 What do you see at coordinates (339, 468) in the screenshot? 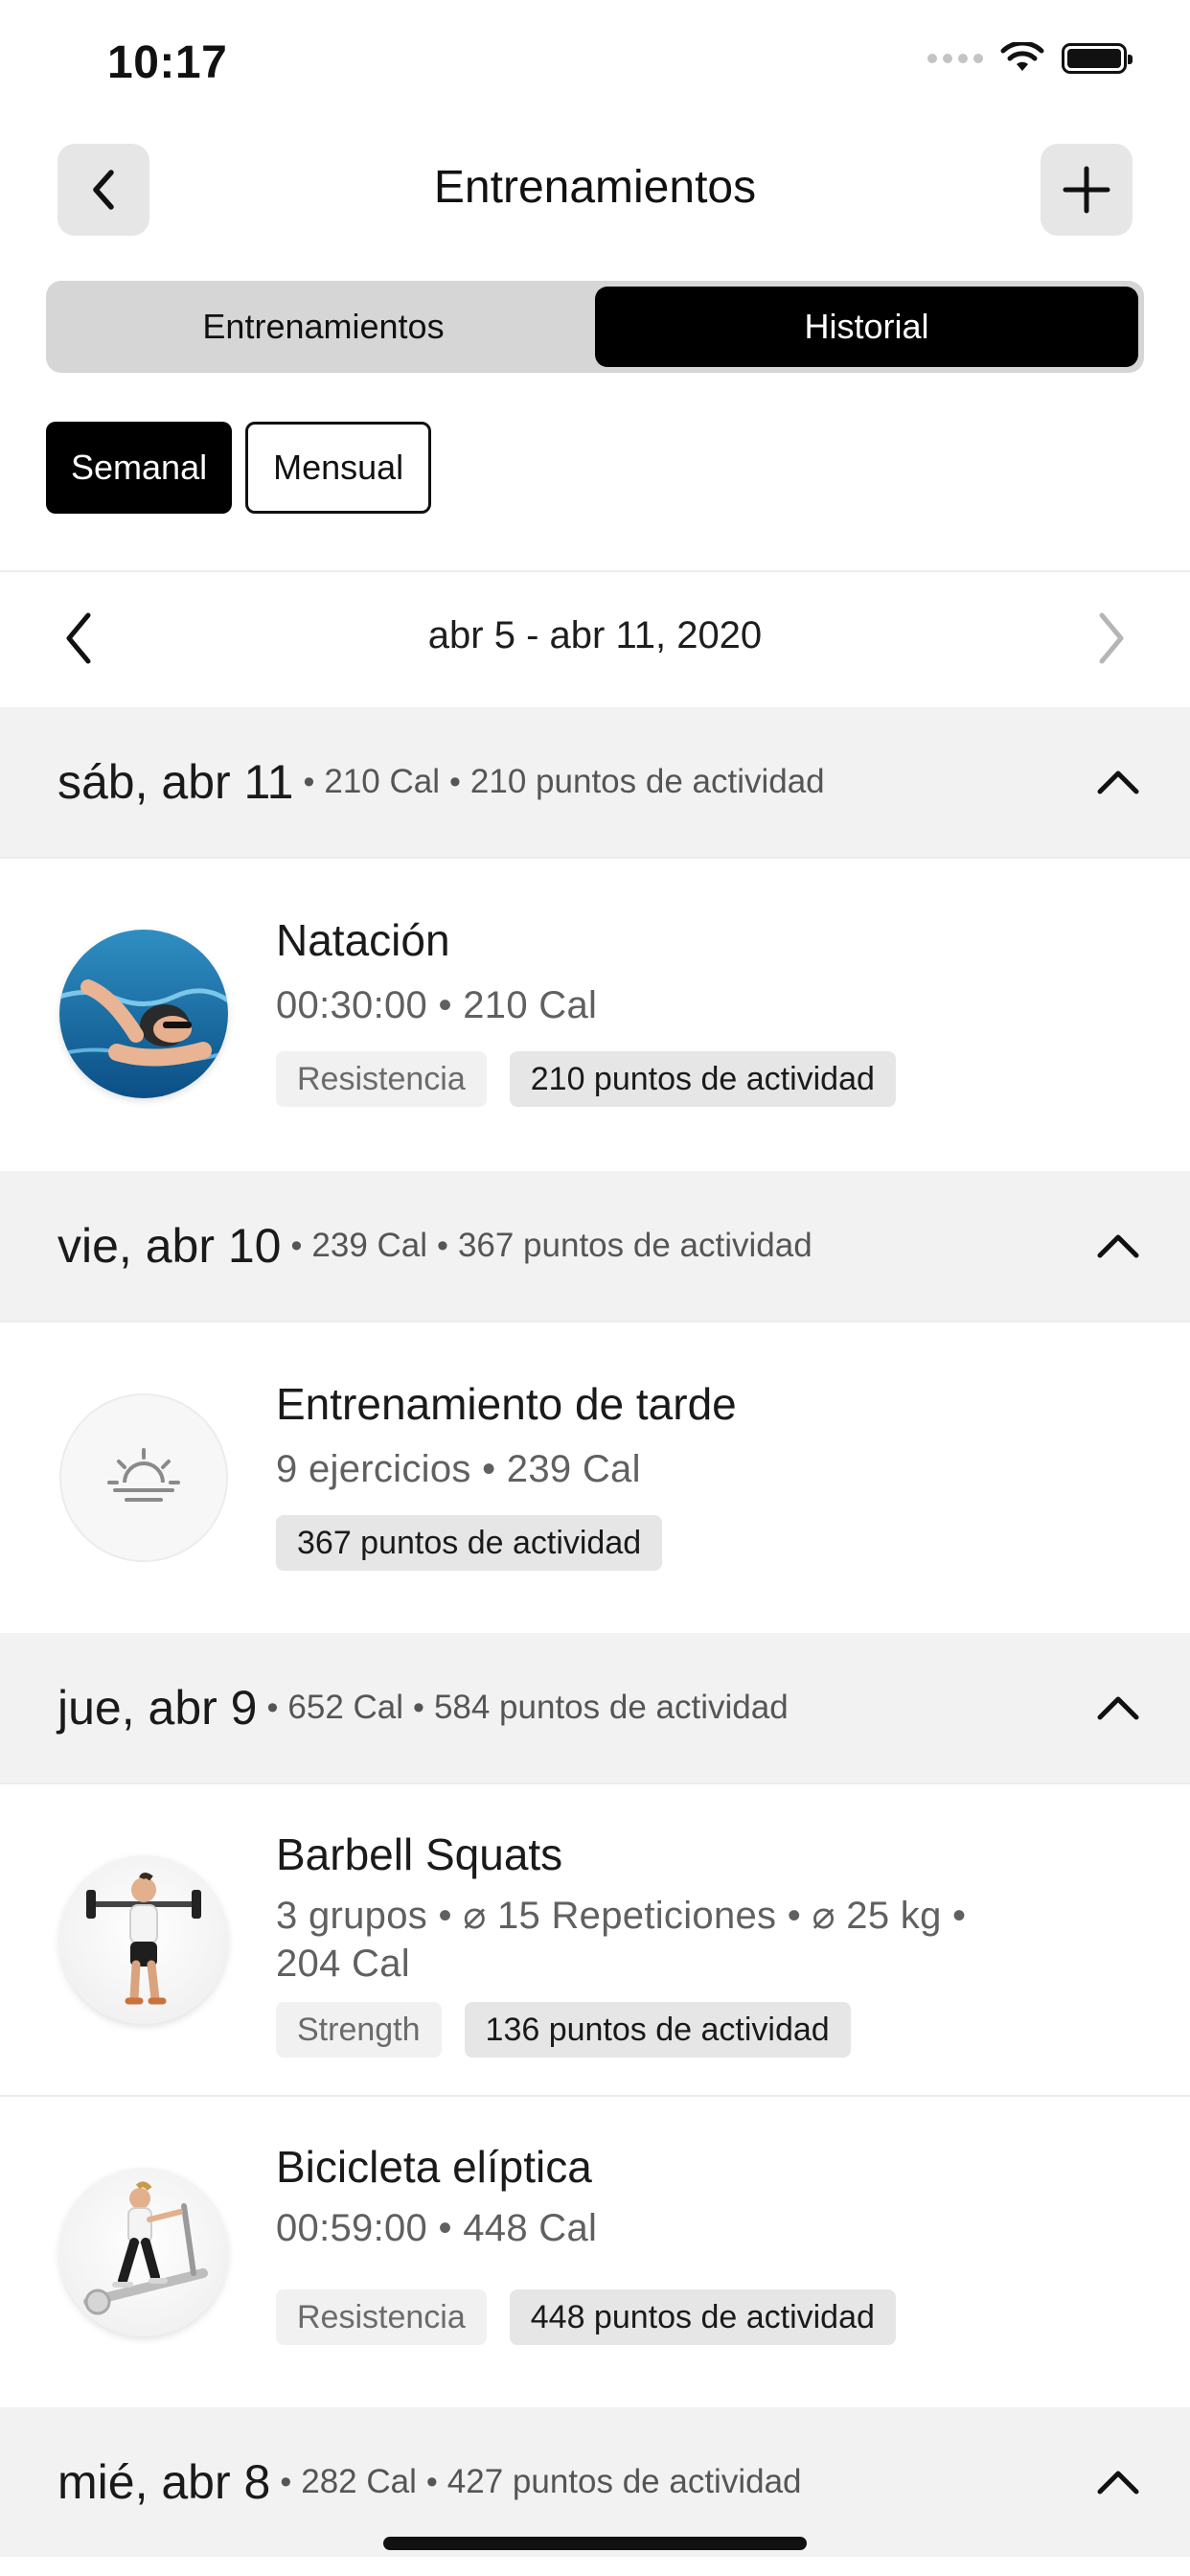
I see `monthly-chip: Mensual` at bounding box center [339, 468].